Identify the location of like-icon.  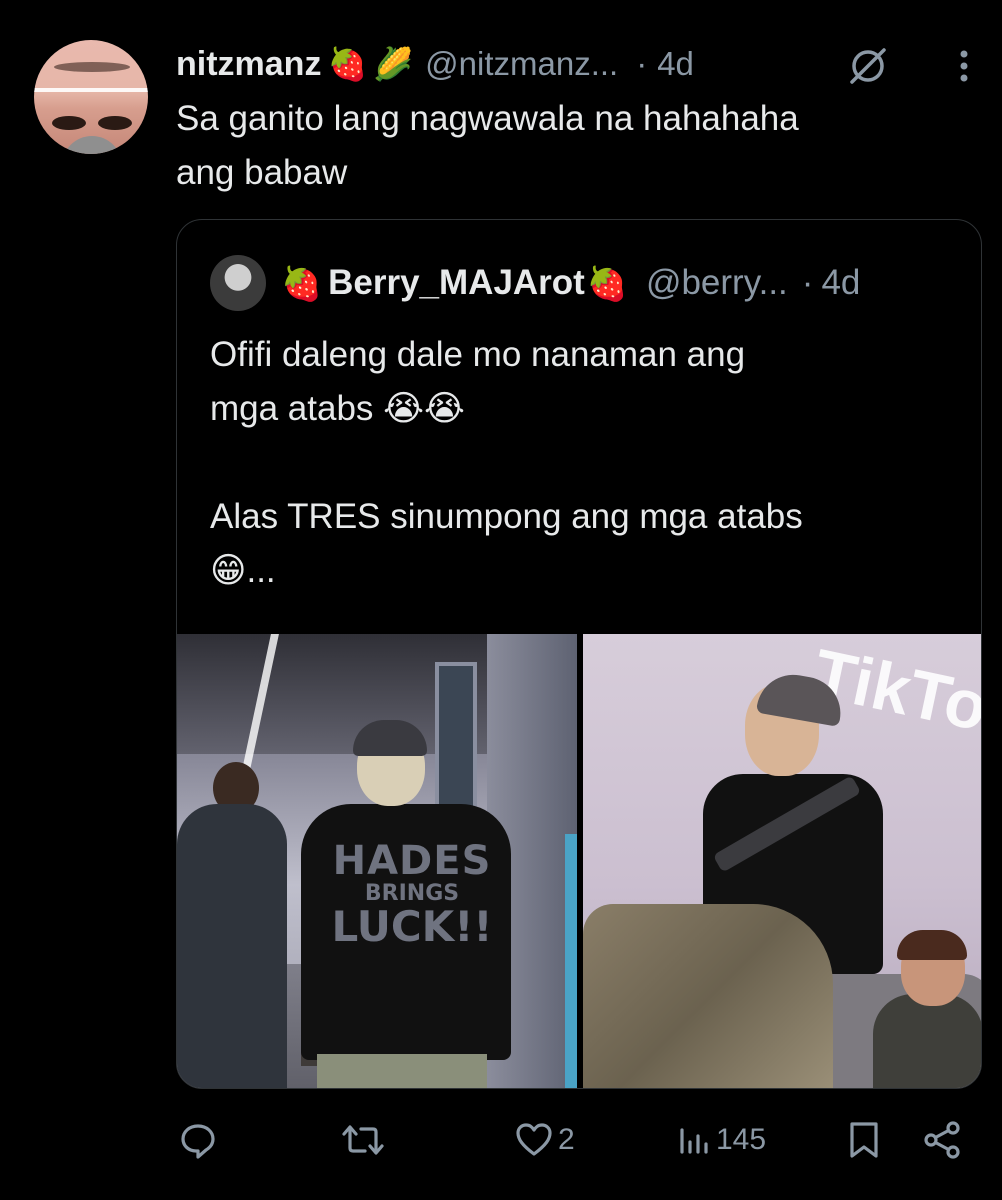
(534, 1140).